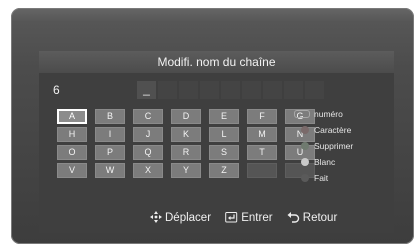 The image size is (418, 247). I want to click on legend-yellow: Blanc, so click(314, 162).